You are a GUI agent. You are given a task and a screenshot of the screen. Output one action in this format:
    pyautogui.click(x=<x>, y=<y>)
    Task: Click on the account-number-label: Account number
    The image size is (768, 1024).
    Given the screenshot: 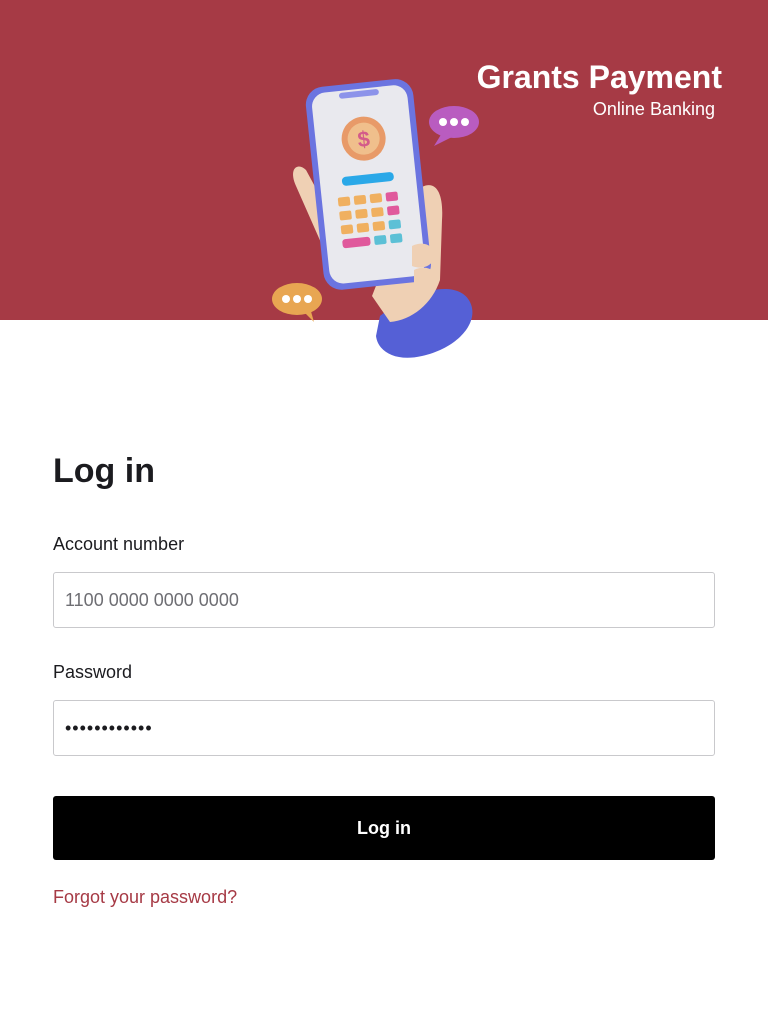 What is the action you would take?
    pyautogui.click(x=119, y=544)
    